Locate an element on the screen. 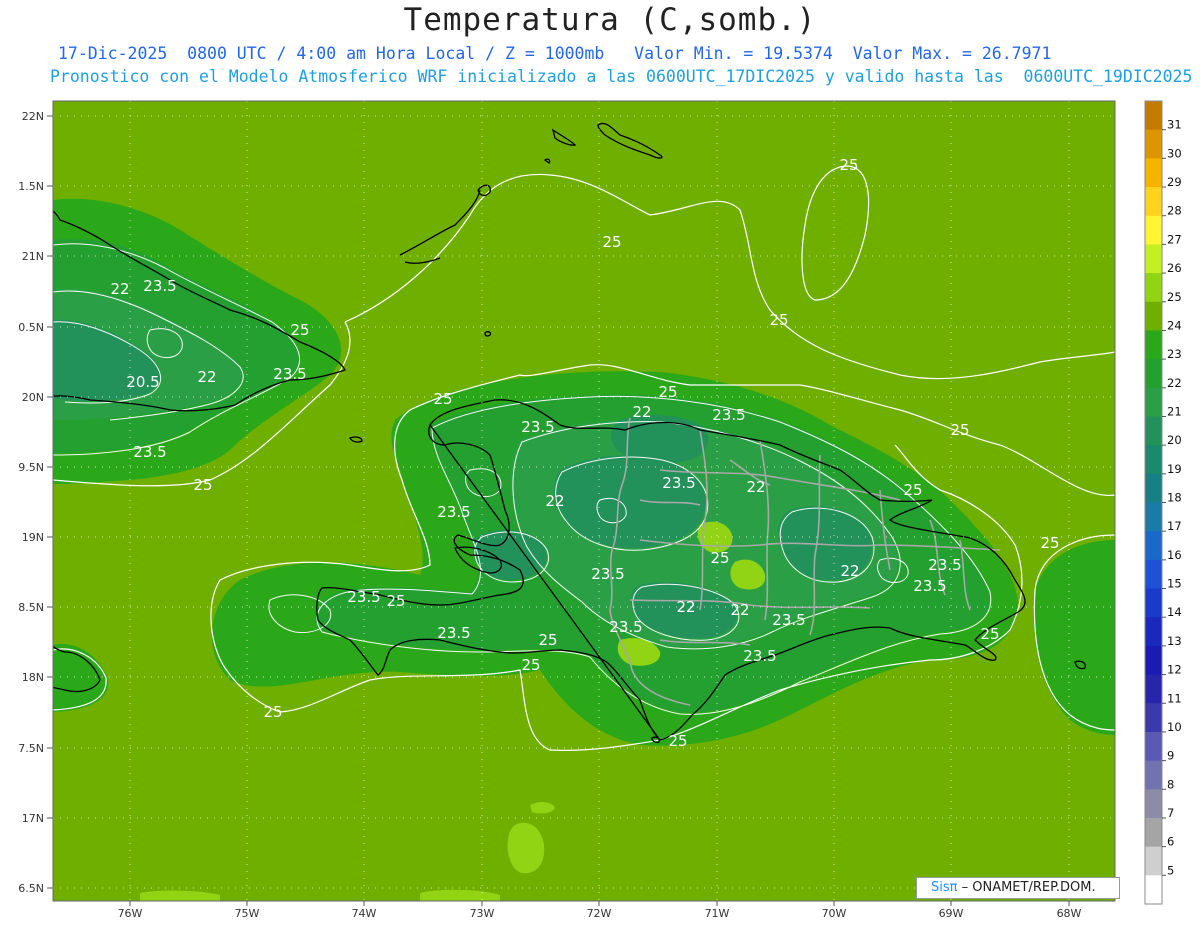  colorbar-label: 14 is located at coordinates (1174, 612).